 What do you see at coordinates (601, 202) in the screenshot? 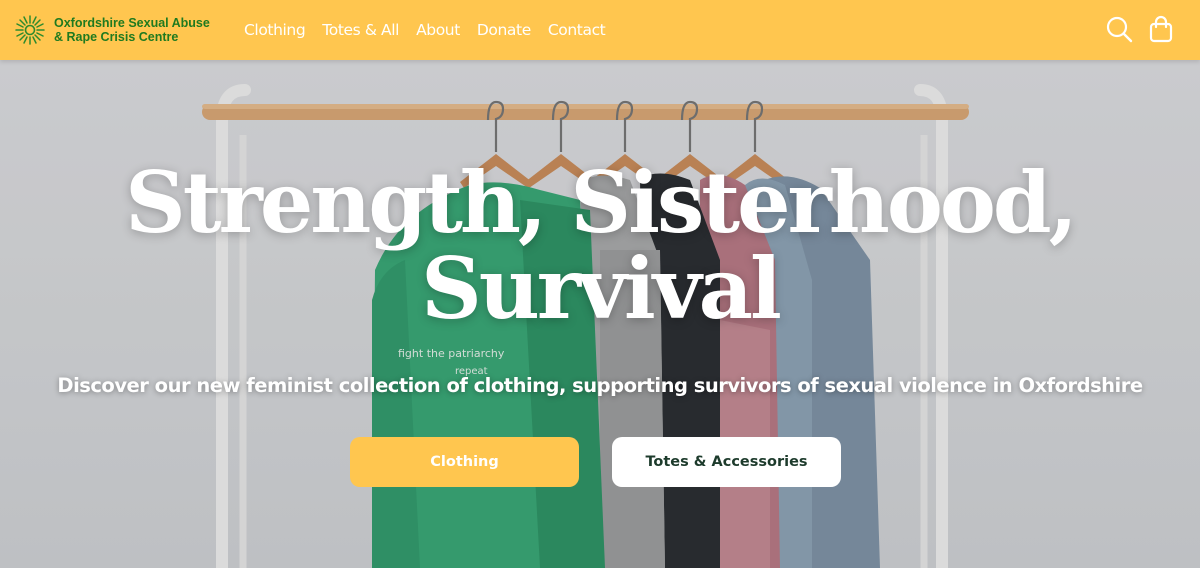
I see `hero-title-line1: Strength, Sisterhood,` at bounding box center [601, 202].